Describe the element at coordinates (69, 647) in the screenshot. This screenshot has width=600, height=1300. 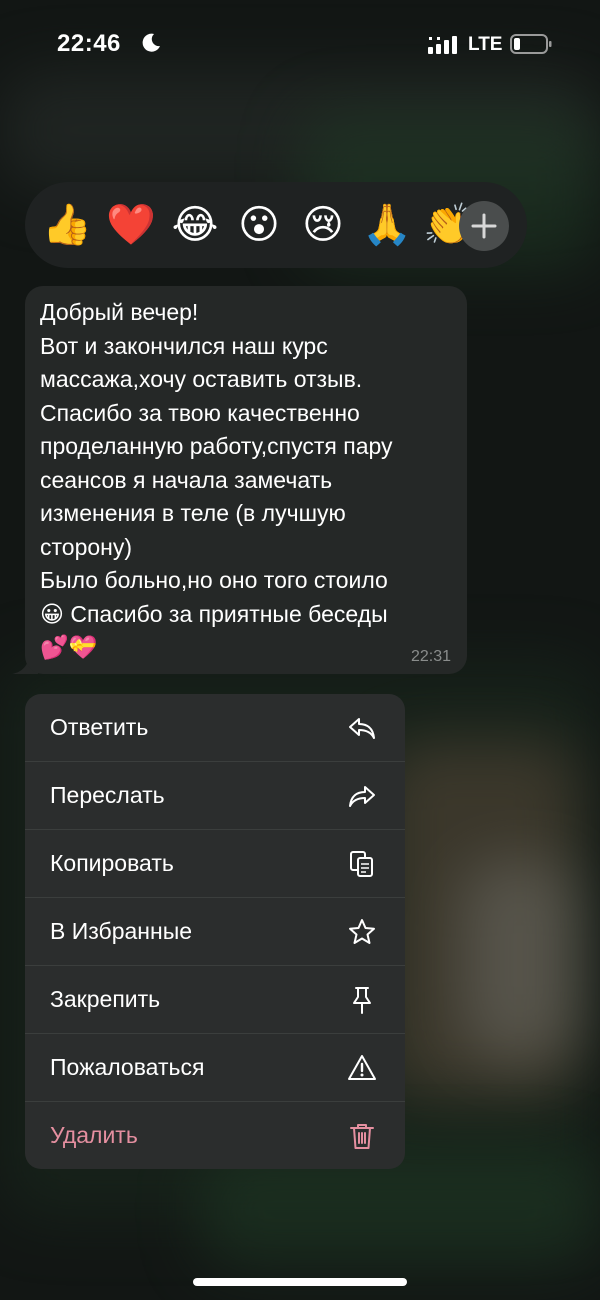
I see `message-line: 💕💝` at that location.